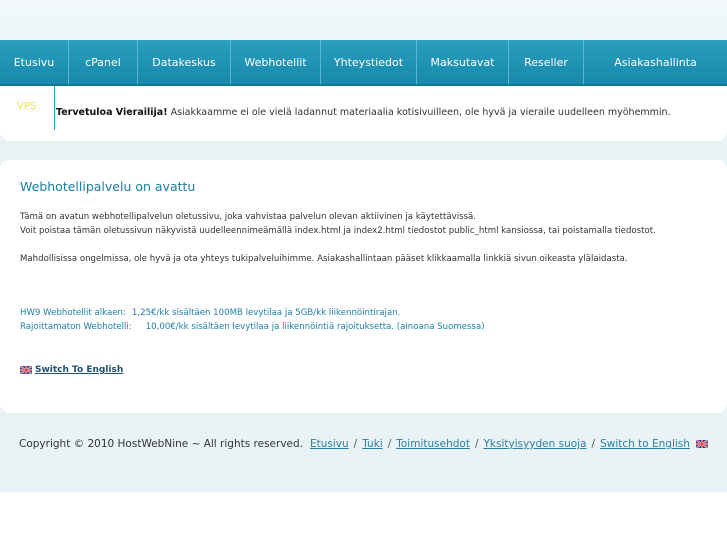 This screenshot has width=727, height=545. Describe the element at coordinates (27, 106) in the screenshot. I see `vps-tag: VPS` at that location.